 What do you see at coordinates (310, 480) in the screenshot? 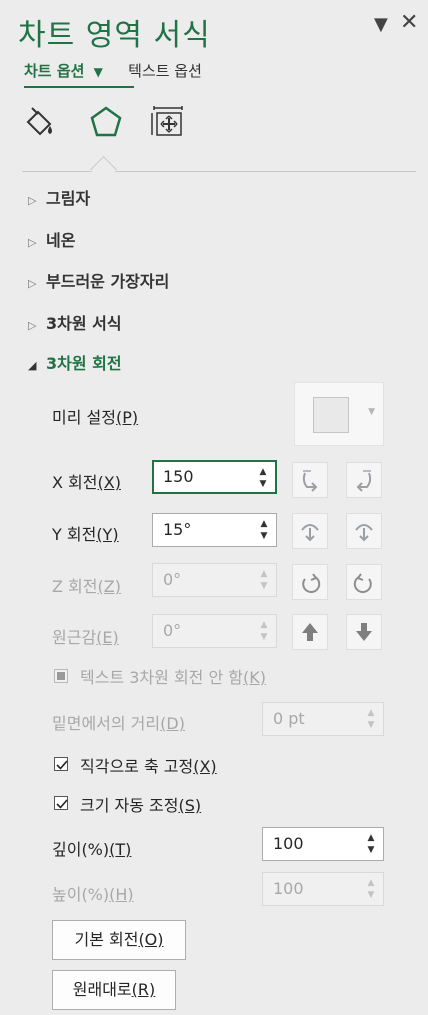
I see `rotate-left-icon` at bounding box center [310, 480].